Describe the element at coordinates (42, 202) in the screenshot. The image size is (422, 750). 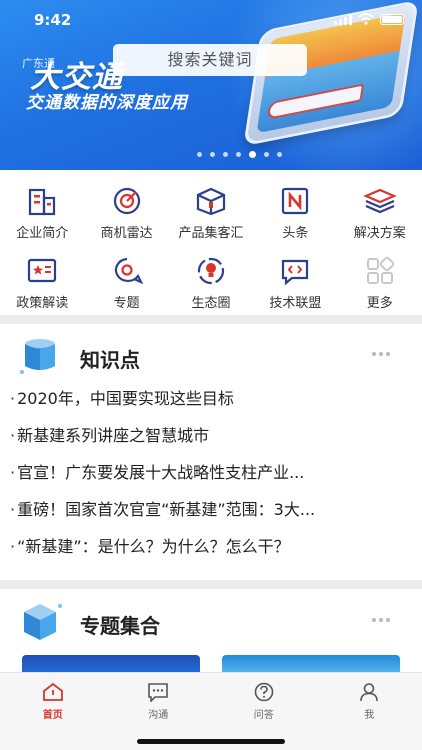
I see `building-icon` at that location.